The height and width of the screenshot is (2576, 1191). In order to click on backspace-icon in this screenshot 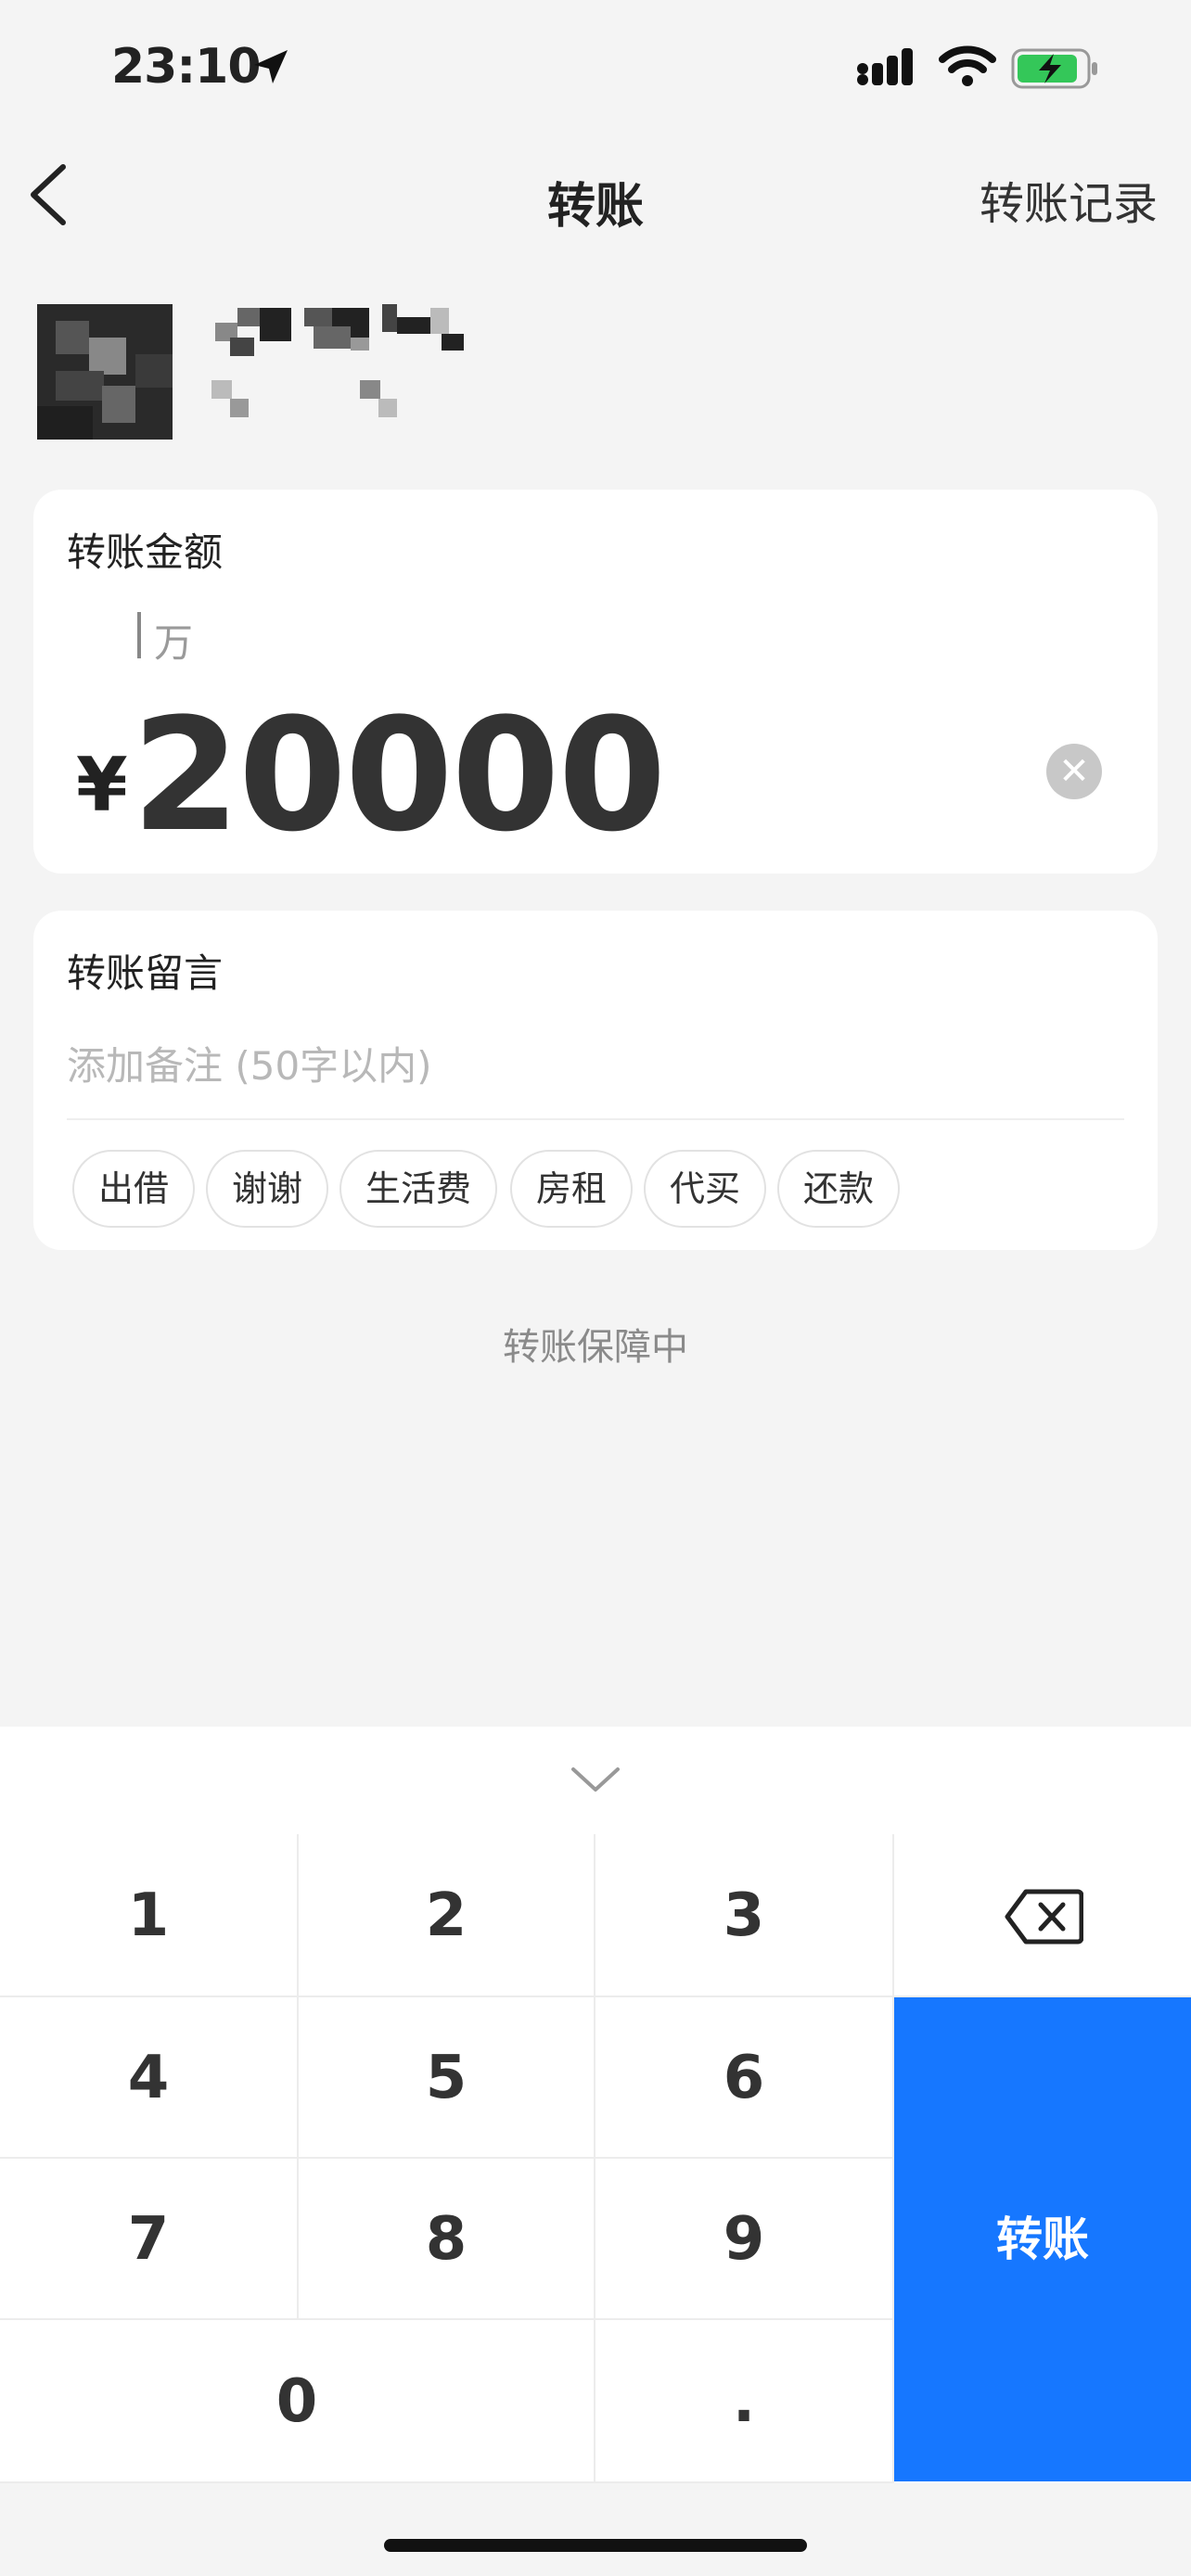, I will do `click(1044, 1917)`.